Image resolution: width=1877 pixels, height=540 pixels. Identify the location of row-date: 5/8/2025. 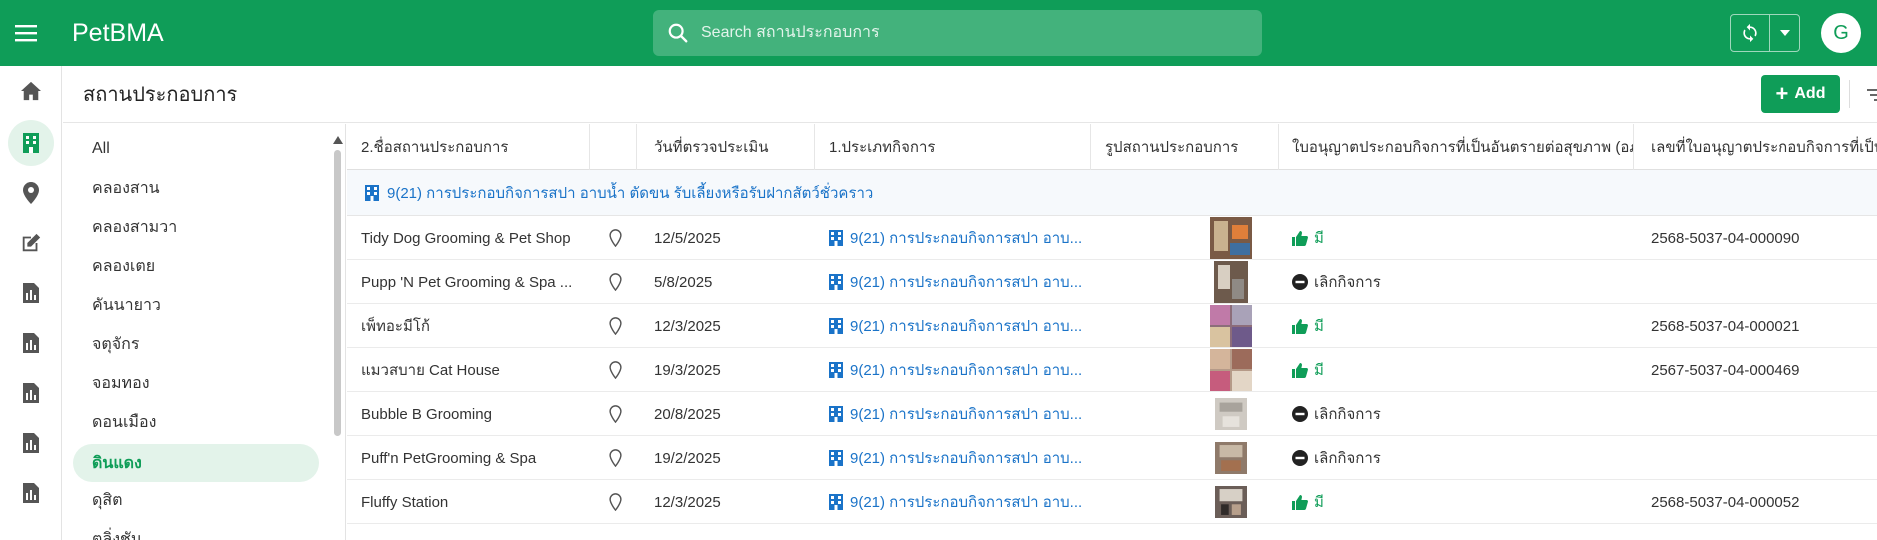
(683, 282).